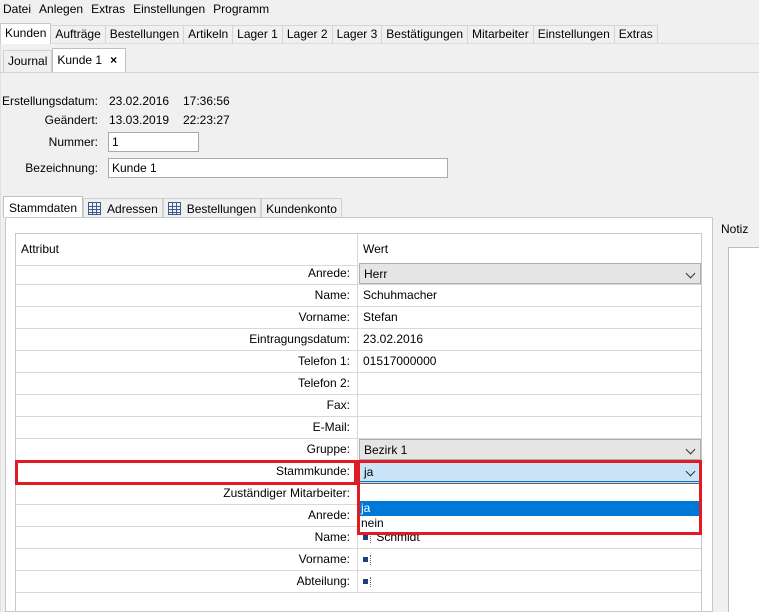 The image size is (759, 612). What do you see at coordinates (500, 34) in the screenshot?
I see `tab-mitarbeiter: Mitarbeiter` at bounding box center [500, 34].